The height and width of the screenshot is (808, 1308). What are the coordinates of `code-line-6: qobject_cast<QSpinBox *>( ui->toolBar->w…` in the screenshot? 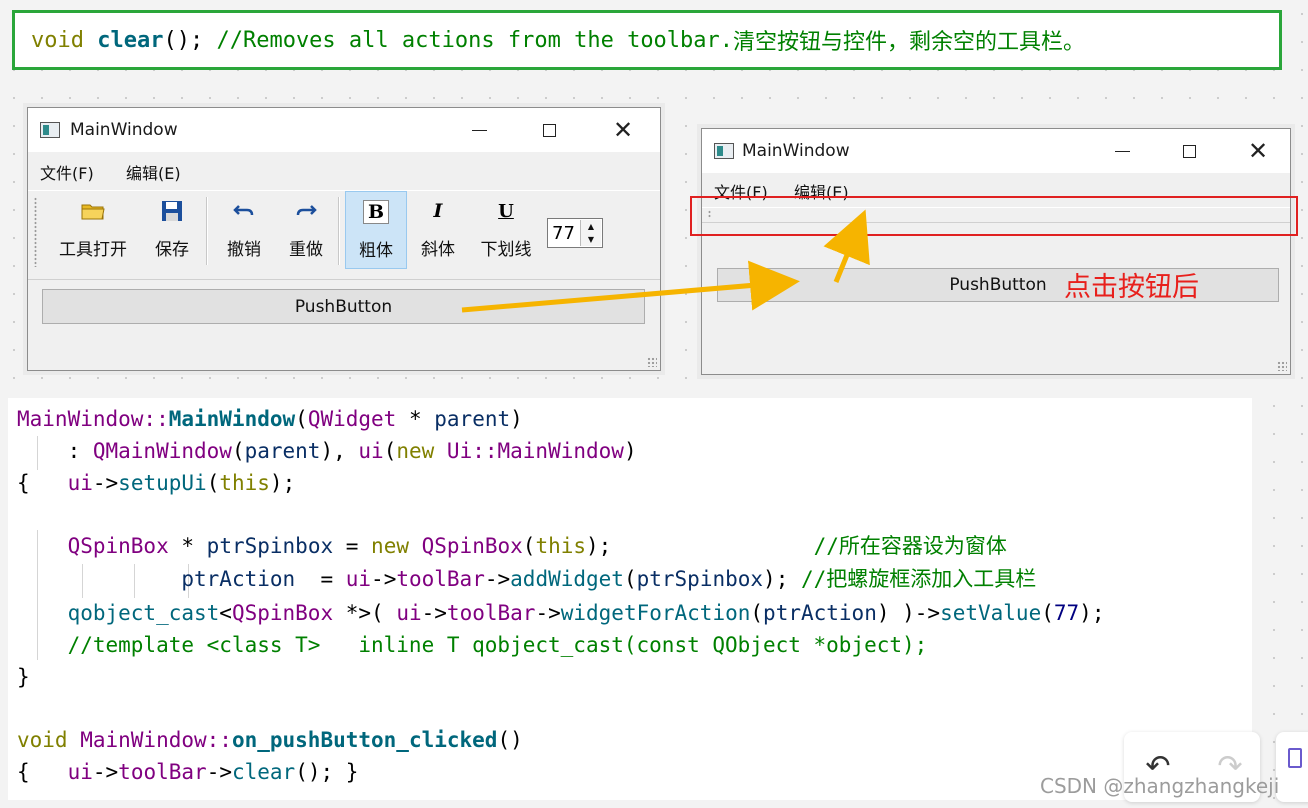 It's located at (586, 613).